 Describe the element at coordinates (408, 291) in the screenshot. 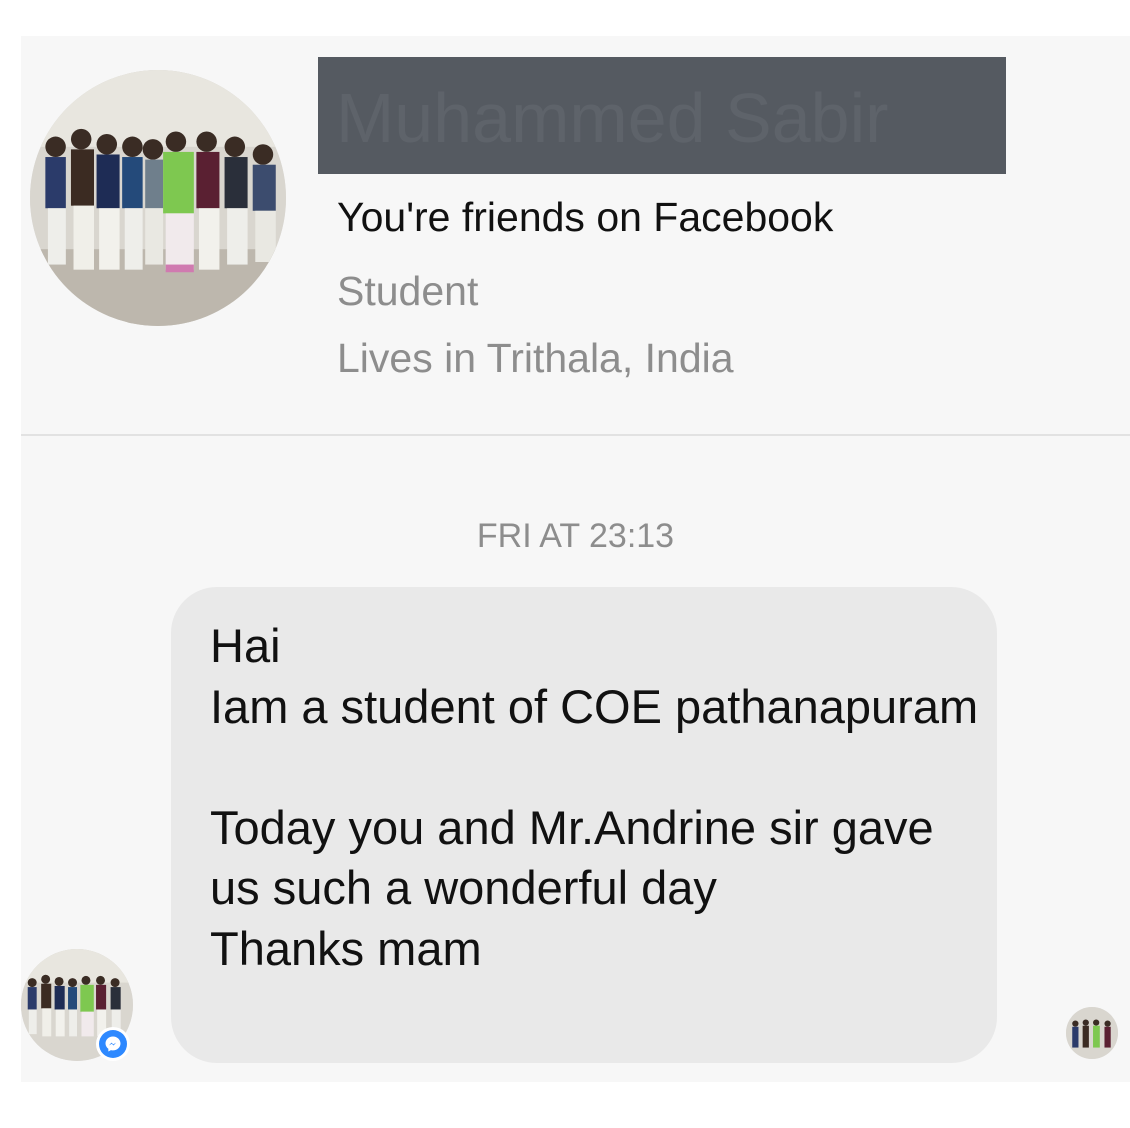

I see `contact-work-text: Student` at that location.